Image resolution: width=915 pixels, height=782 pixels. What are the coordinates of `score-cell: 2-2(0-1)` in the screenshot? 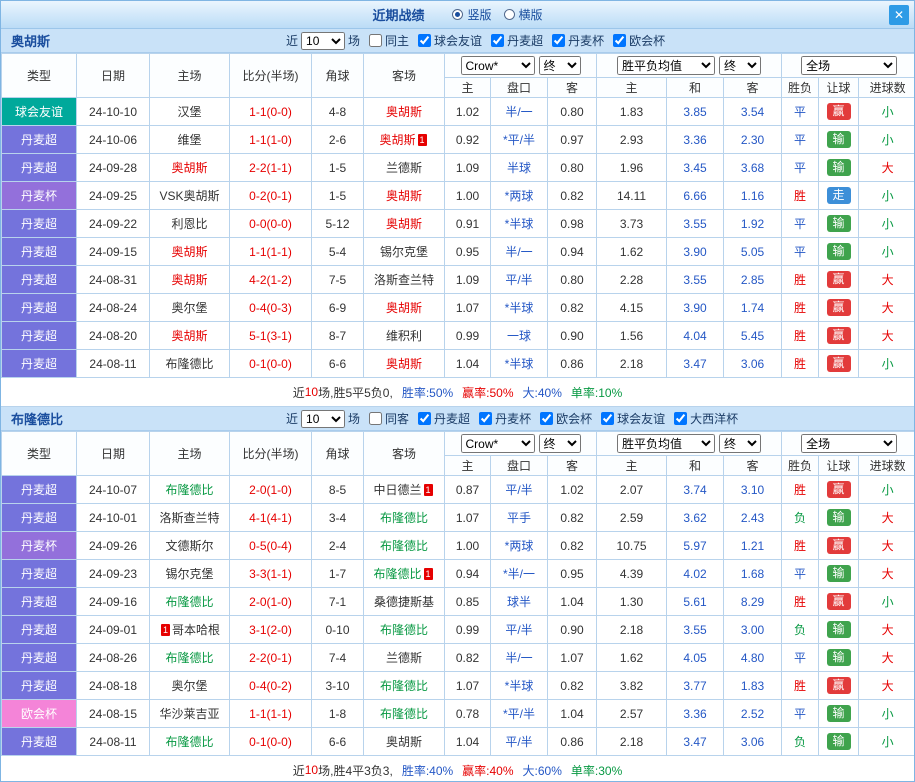 It's located at (270, 657).